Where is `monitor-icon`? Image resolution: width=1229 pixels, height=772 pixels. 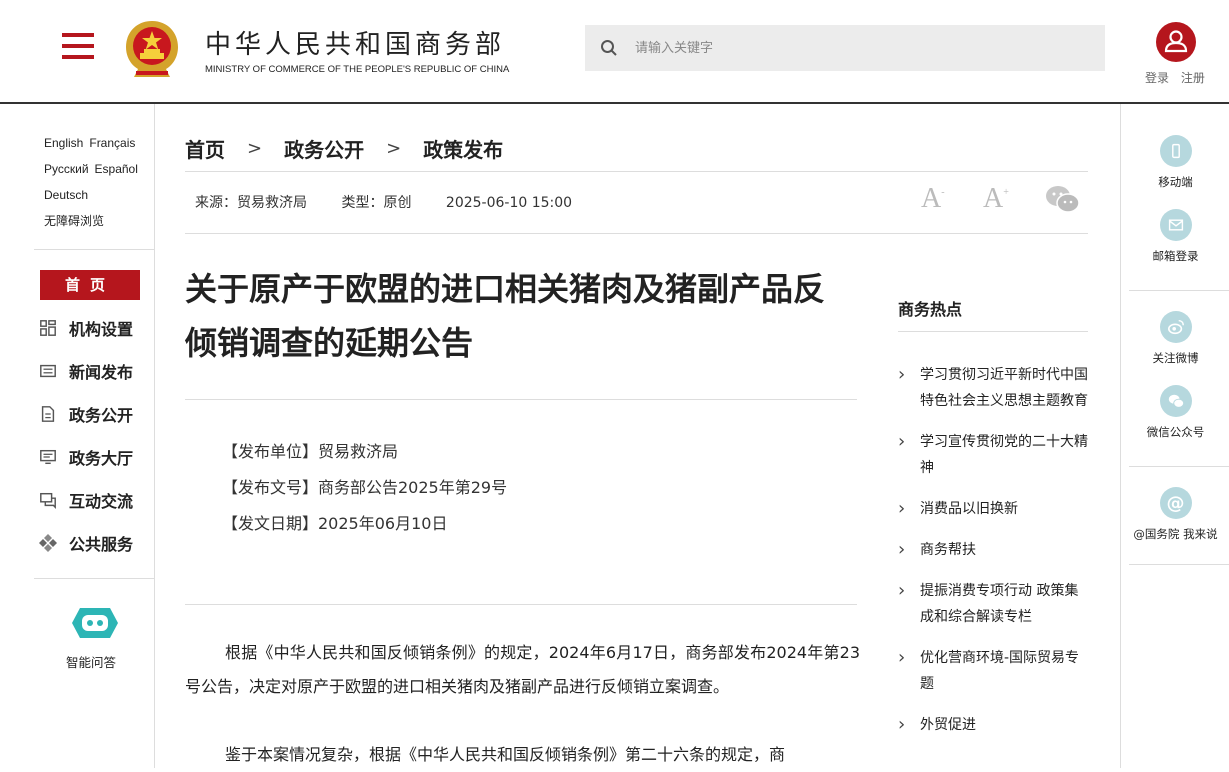
monitor-icon is located at coordinates (48, 457).